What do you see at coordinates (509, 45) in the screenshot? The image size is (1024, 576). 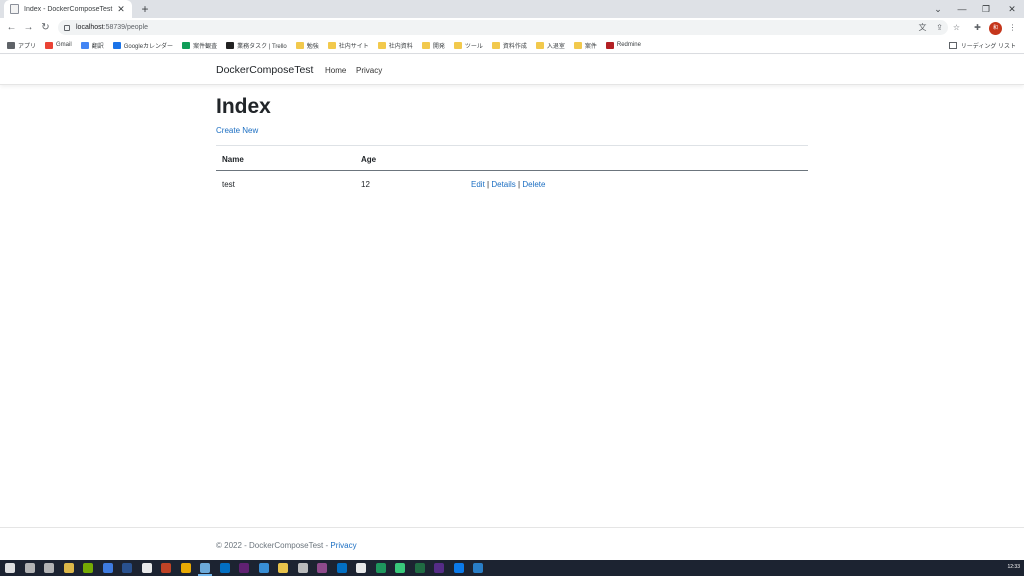 I see `bookmark-item: 資料作成` at bounding box center [509, 45].